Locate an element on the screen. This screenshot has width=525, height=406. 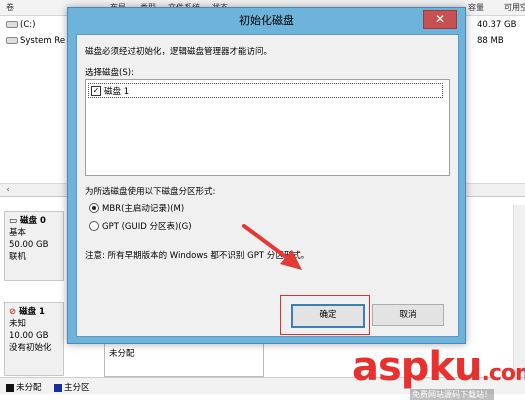
gpt-radio is located at coordinates (94, 226).